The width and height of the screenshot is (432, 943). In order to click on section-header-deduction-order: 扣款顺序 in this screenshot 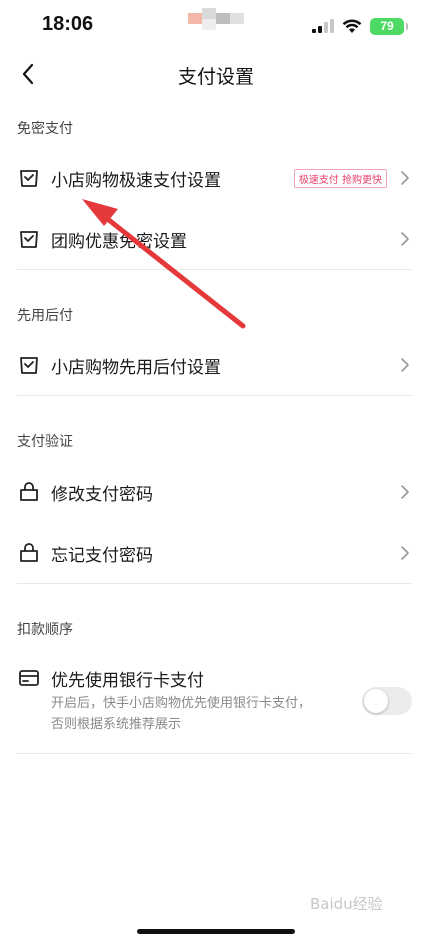, I will do `click(45, 630)`.